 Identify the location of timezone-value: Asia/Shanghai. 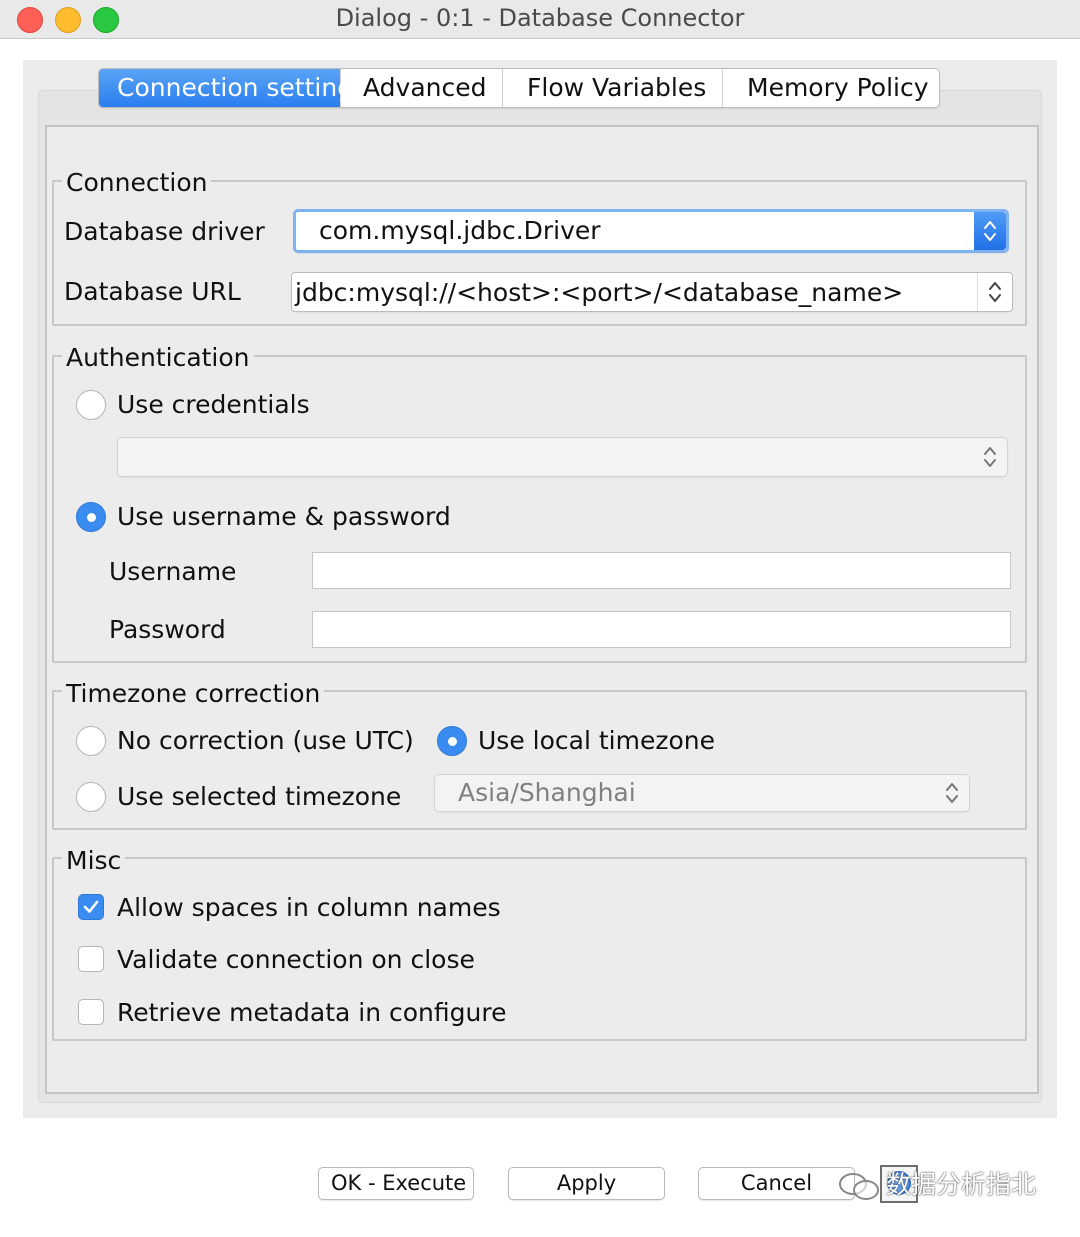
(547, 792).